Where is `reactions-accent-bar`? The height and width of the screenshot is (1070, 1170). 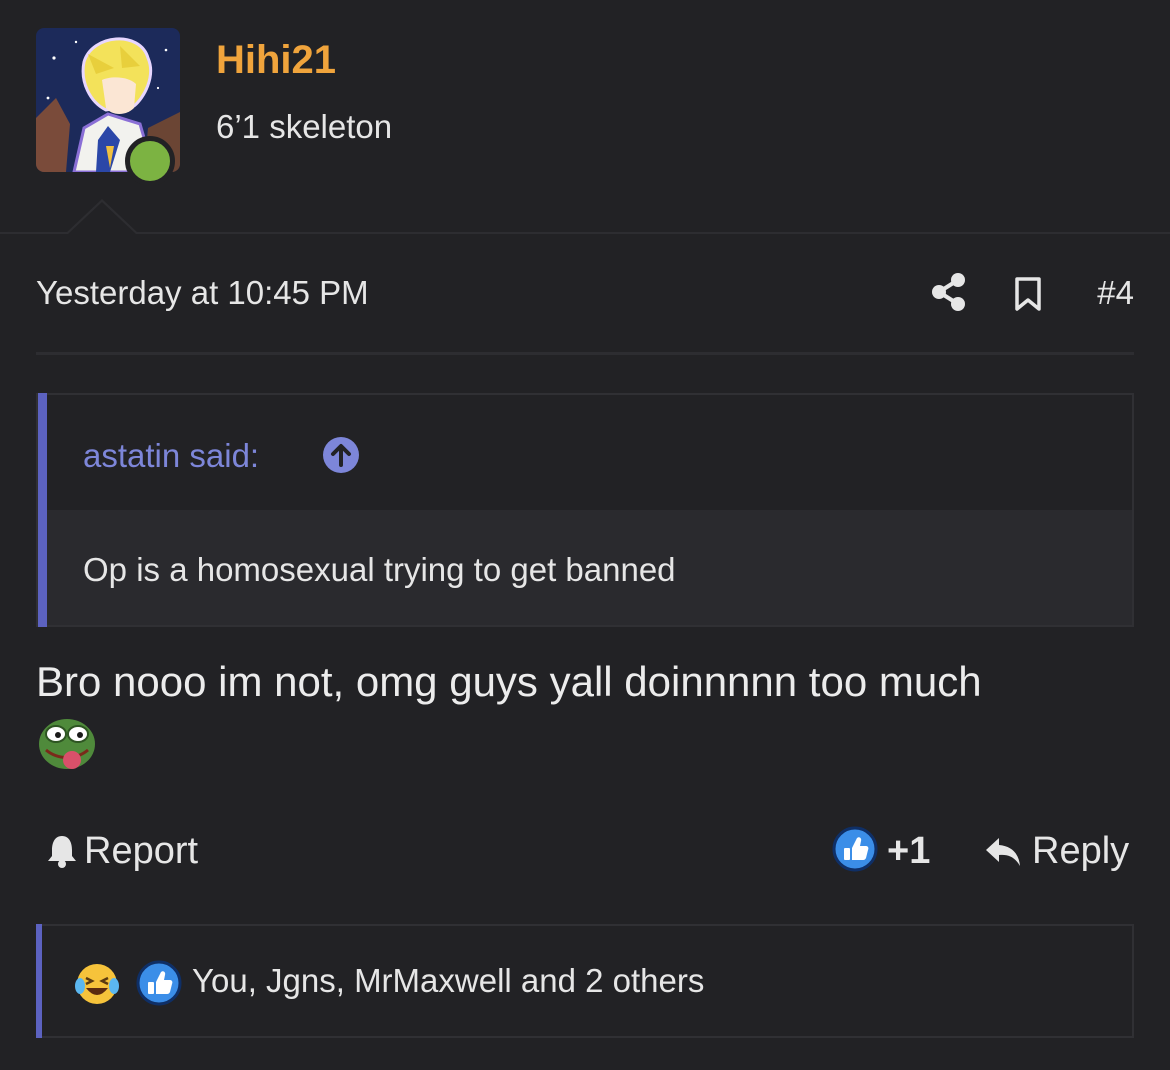
reactions-accent-bar is located at coordinates (39, 981).